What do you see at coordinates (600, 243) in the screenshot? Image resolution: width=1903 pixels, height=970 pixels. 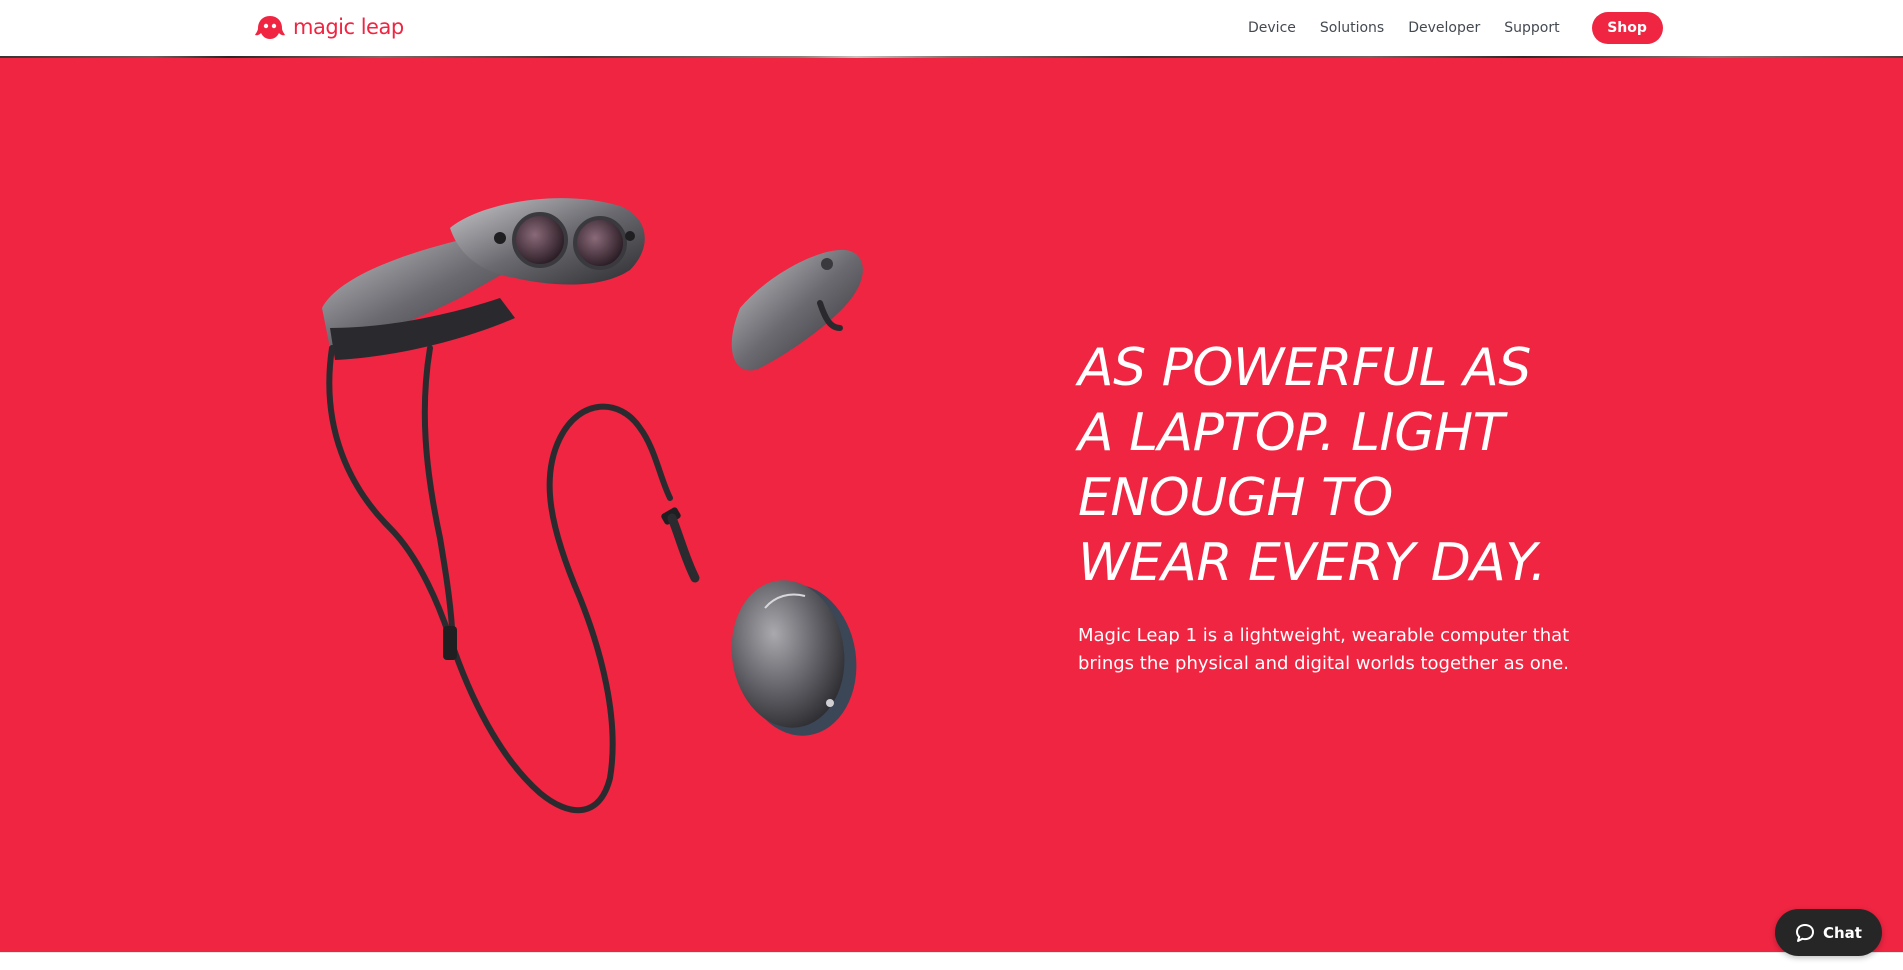 I see `headset-right-lens` at bounding box center [600, 243].